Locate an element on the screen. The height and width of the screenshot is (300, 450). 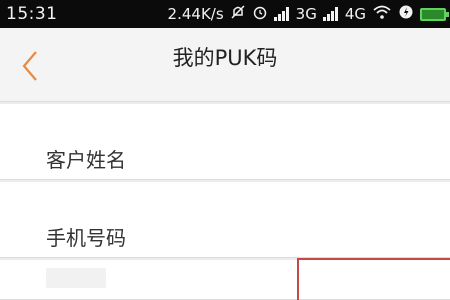
customer-name-label: 客户姓名 is located at coordinates (86, 160).